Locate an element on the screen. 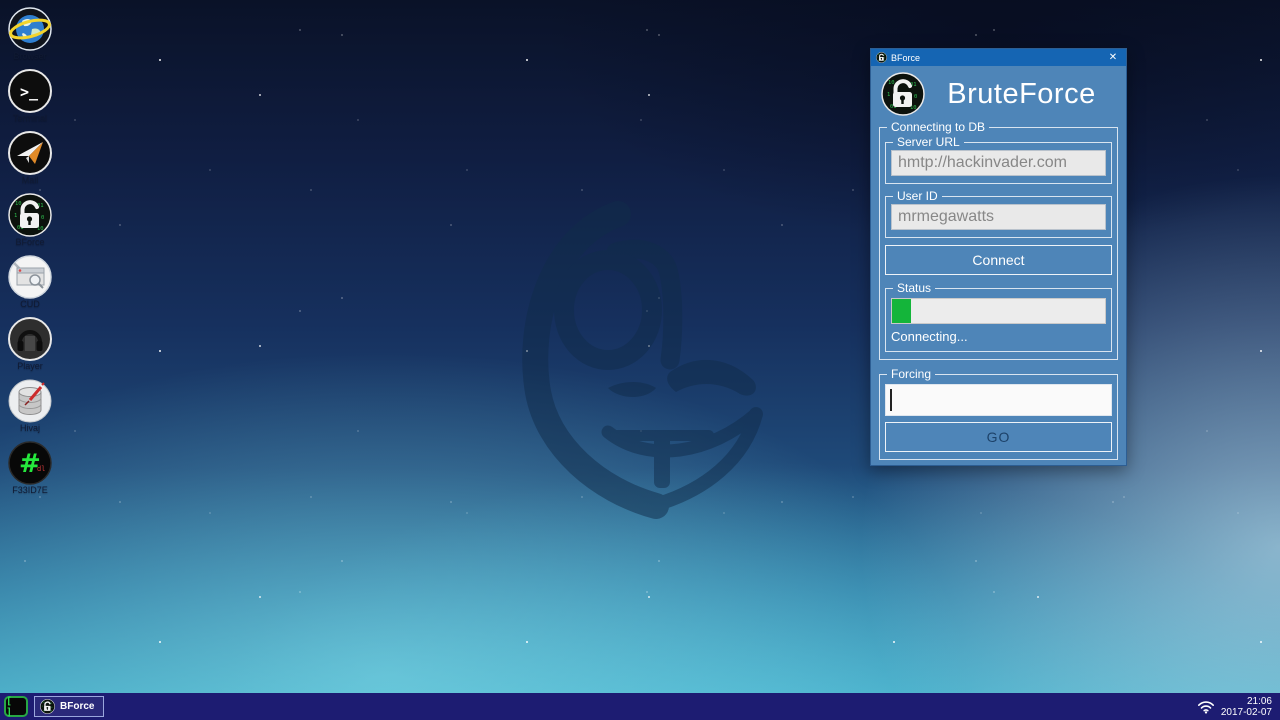 The image size is (1280, 720). forcing-group: Forcing GO is located at coordinates (998, 413).